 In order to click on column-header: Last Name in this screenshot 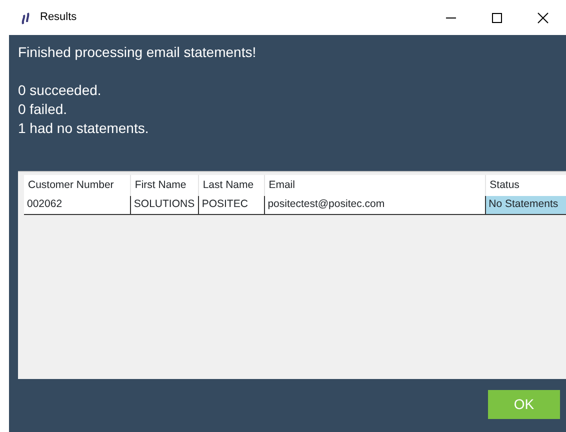, I will do `click(231, 185)`.